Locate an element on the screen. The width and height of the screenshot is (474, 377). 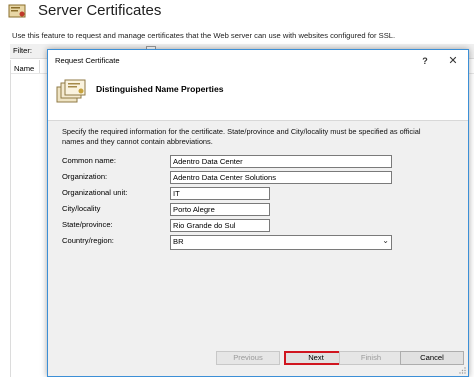
chevron-down-icon: ⌄ is located at coordinates (385, 240).